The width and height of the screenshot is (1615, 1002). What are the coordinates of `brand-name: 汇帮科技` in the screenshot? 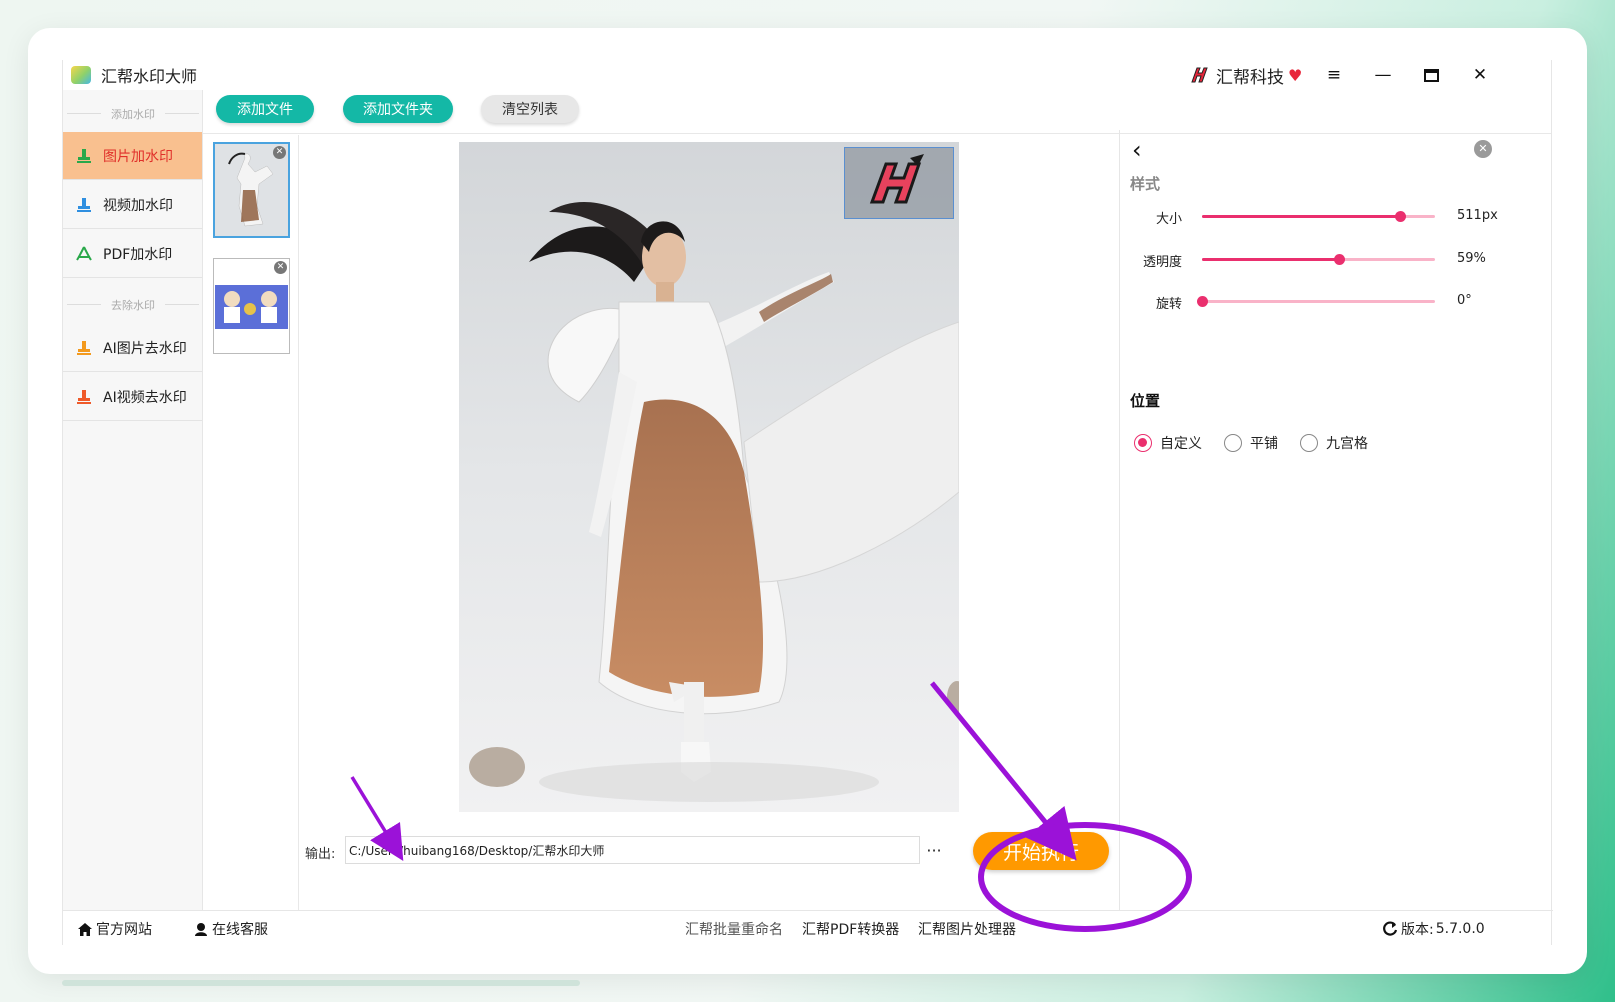 It's located at (1250, 77).